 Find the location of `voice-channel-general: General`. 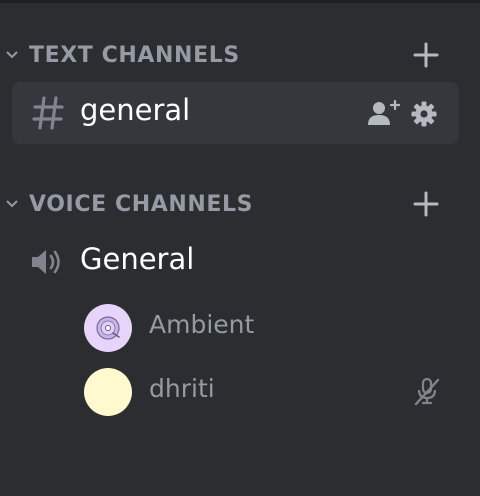

voice-channel-general: General is located at coordinates (240, 262).